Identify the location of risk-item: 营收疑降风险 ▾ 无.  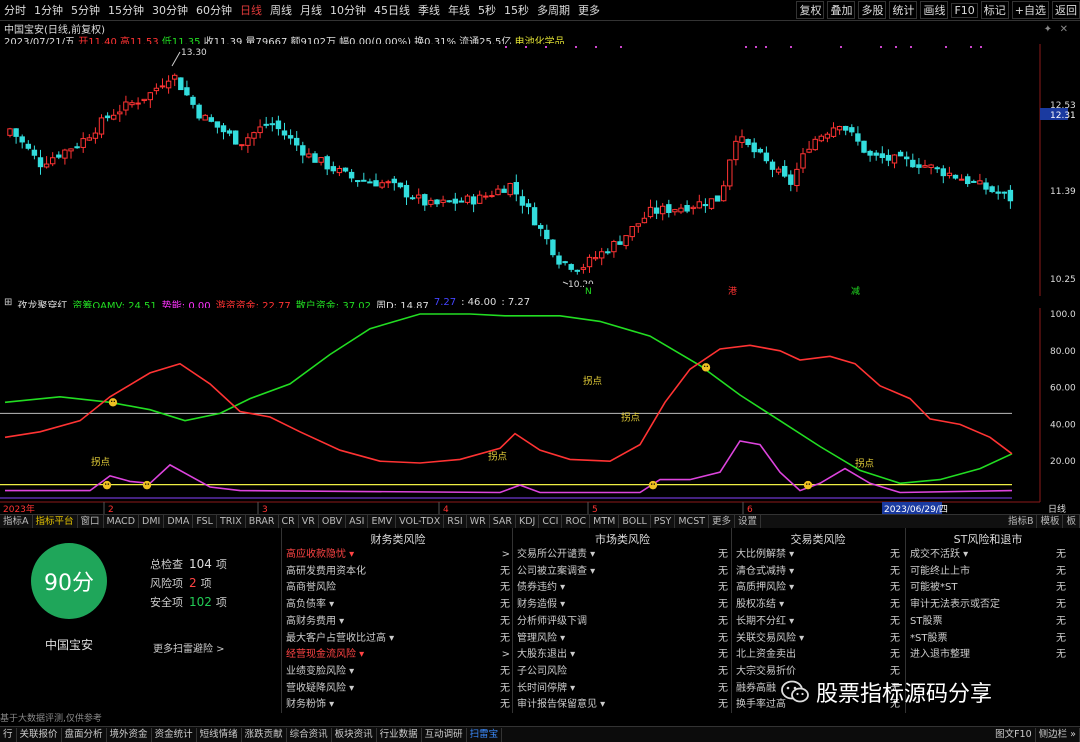
(398, 689).